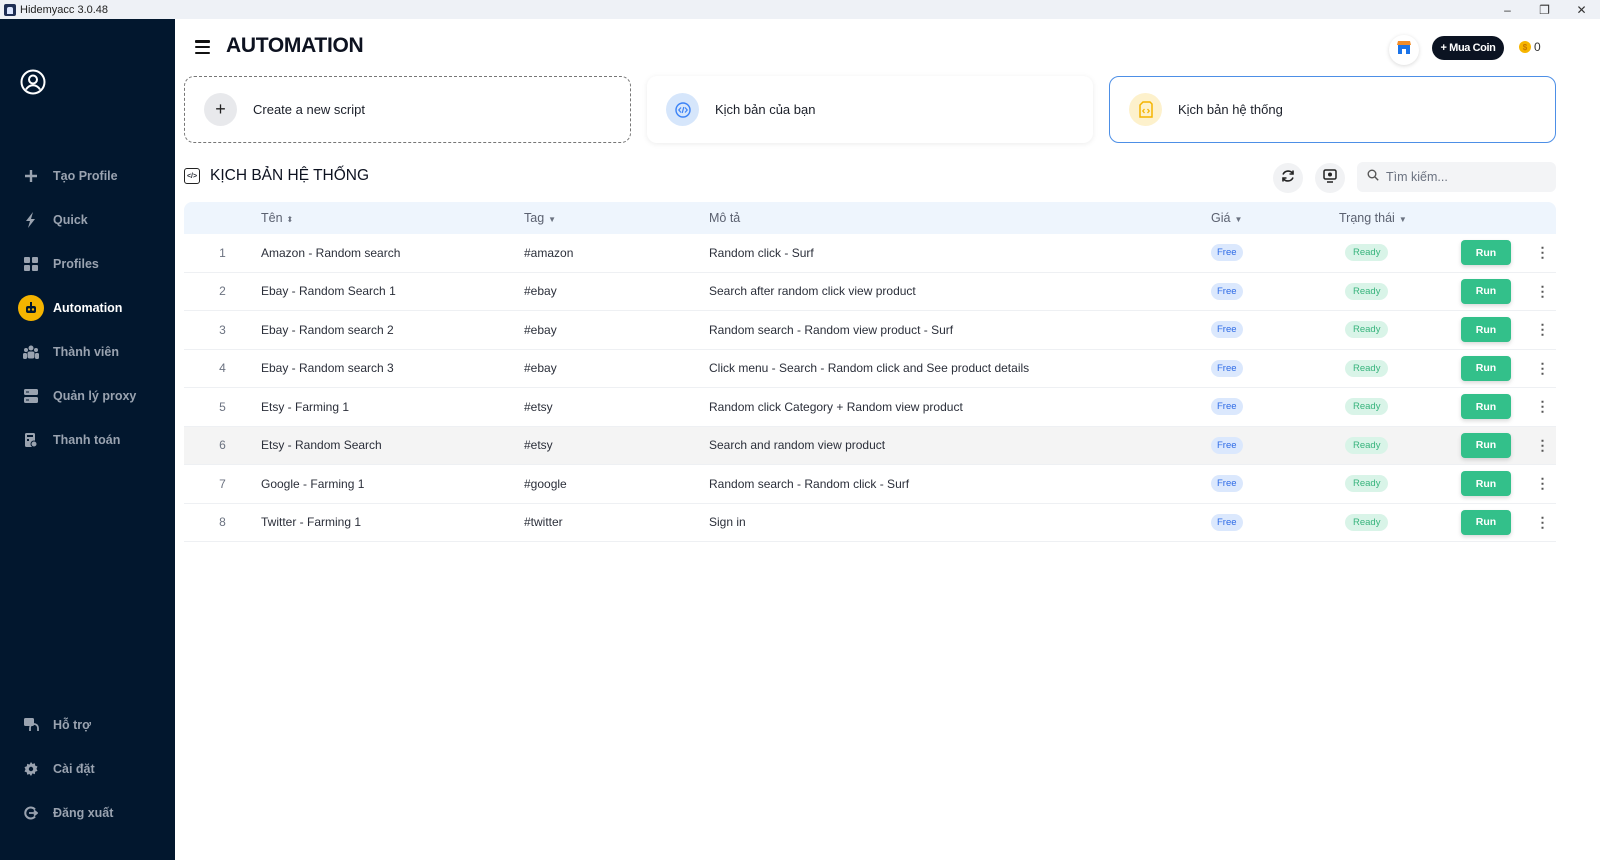 The image size is (1600, 860). Describe the element at coordinates (220, 109) in the screenshot. I see `plus-icon: +` at that location.